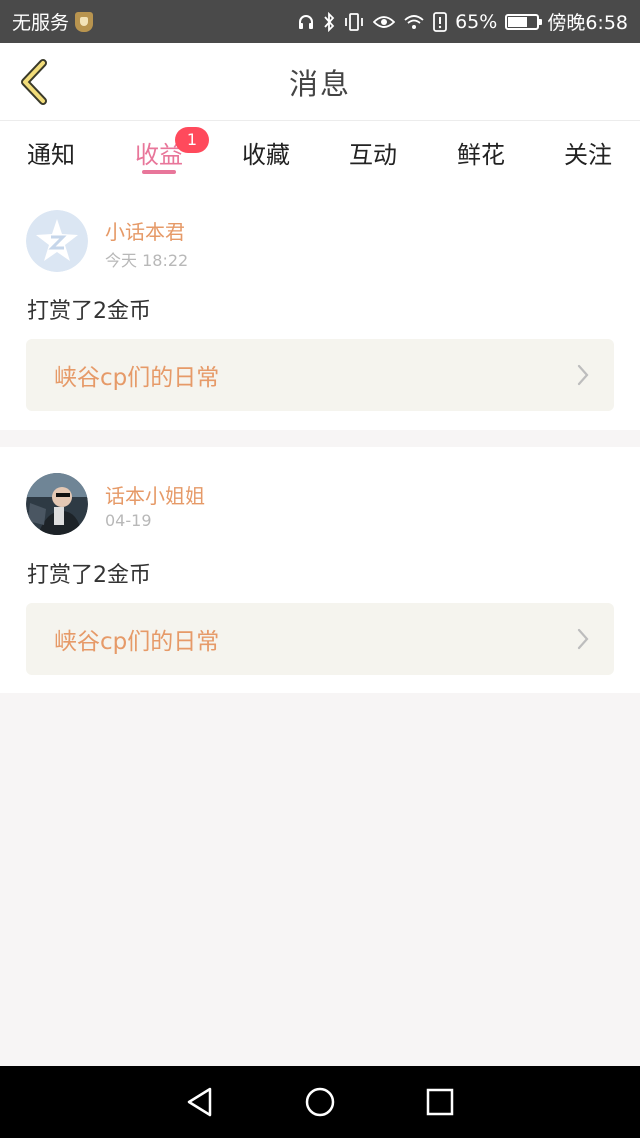  What do you see at coordinates (172, 148) in the screenshot?
I see `tab-label-wrap: 收益 1` at bounding box center [172, 148].